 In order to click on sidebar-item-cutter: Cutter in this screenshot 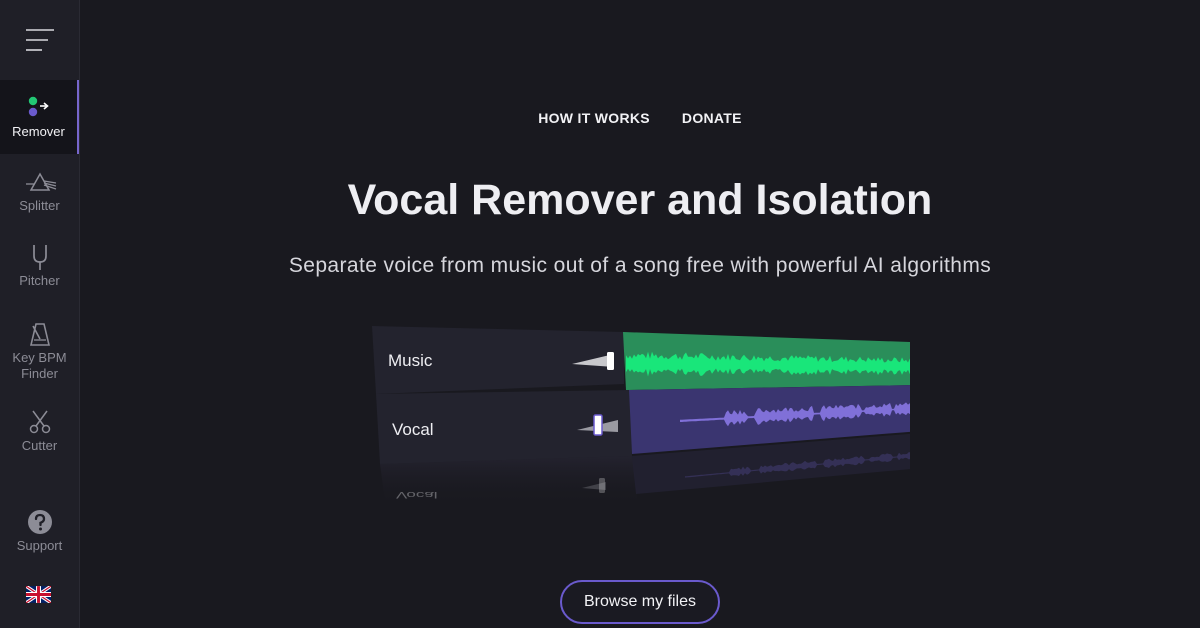, I will do `click(39, 431)`.